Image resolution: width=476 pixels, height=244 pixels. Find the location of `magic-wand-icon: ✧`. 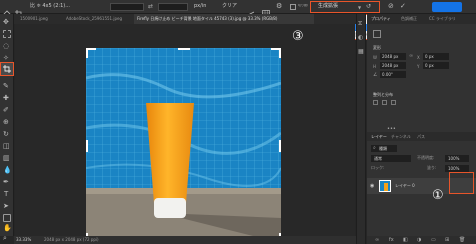

magic-wand-icon: ✧ is located at coordinates (6, 58).